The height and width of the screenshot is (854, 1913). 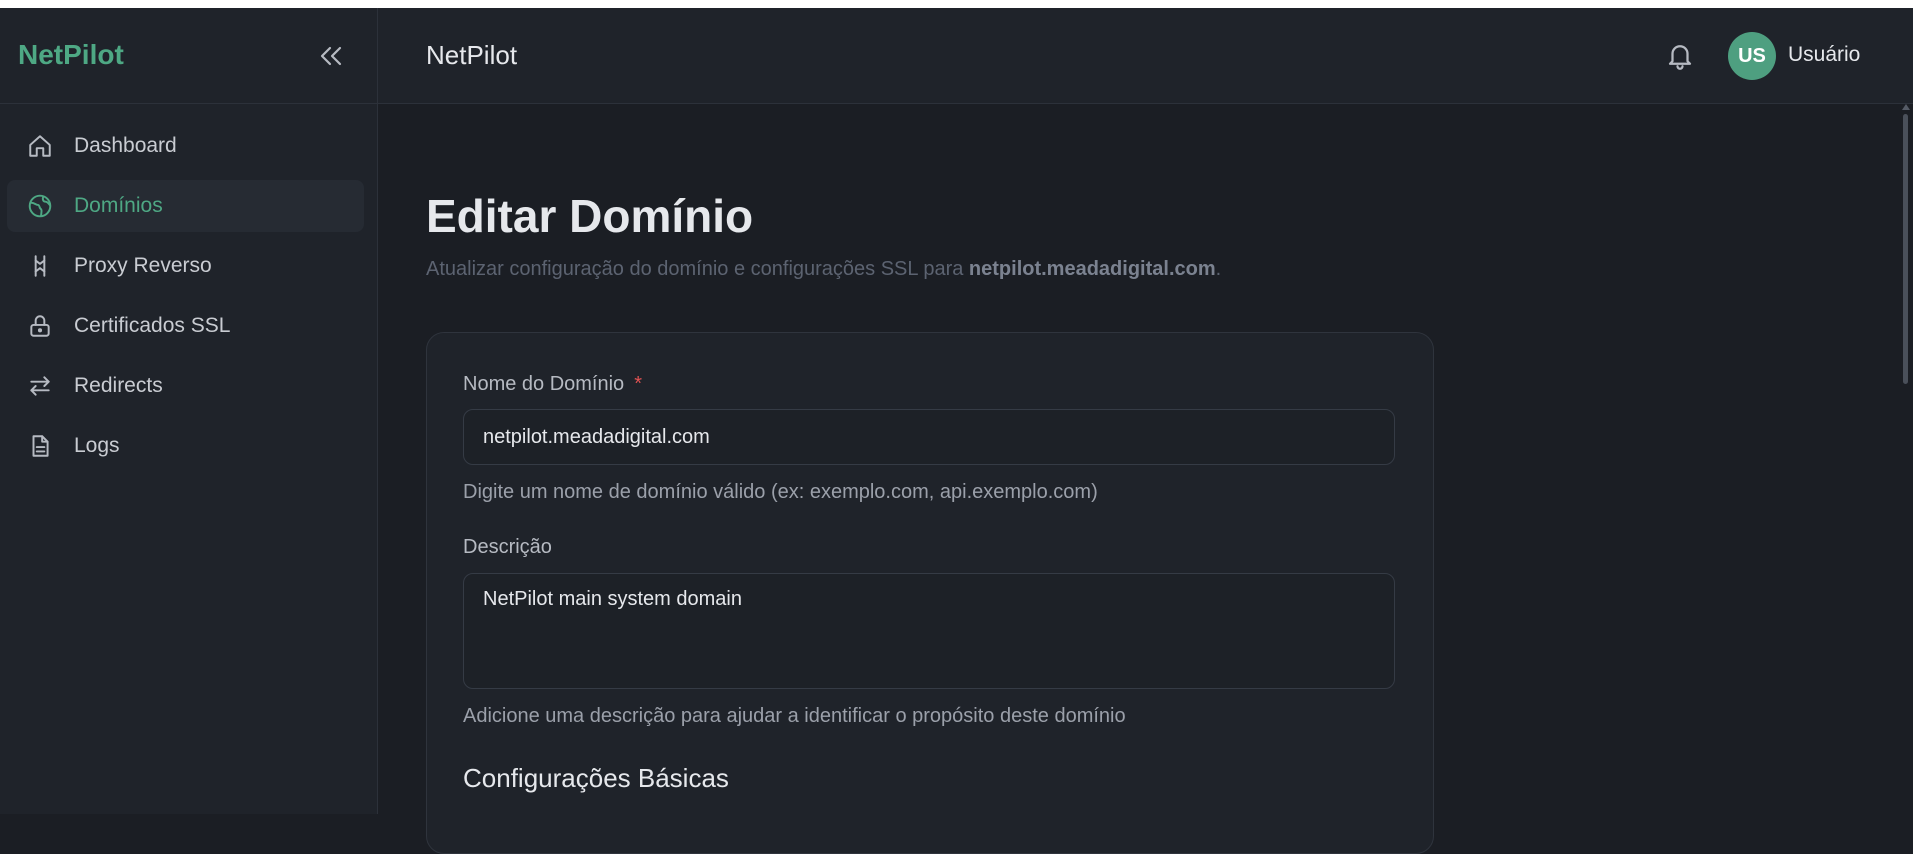 I want to click on file-text-icon, so click(x=40, y=446).